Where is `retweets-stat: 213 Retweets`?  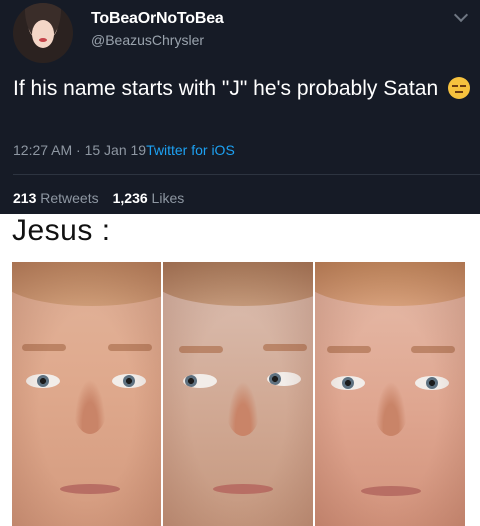 retweets-stat: 213 Retweets is located at coordinates (56, 198).